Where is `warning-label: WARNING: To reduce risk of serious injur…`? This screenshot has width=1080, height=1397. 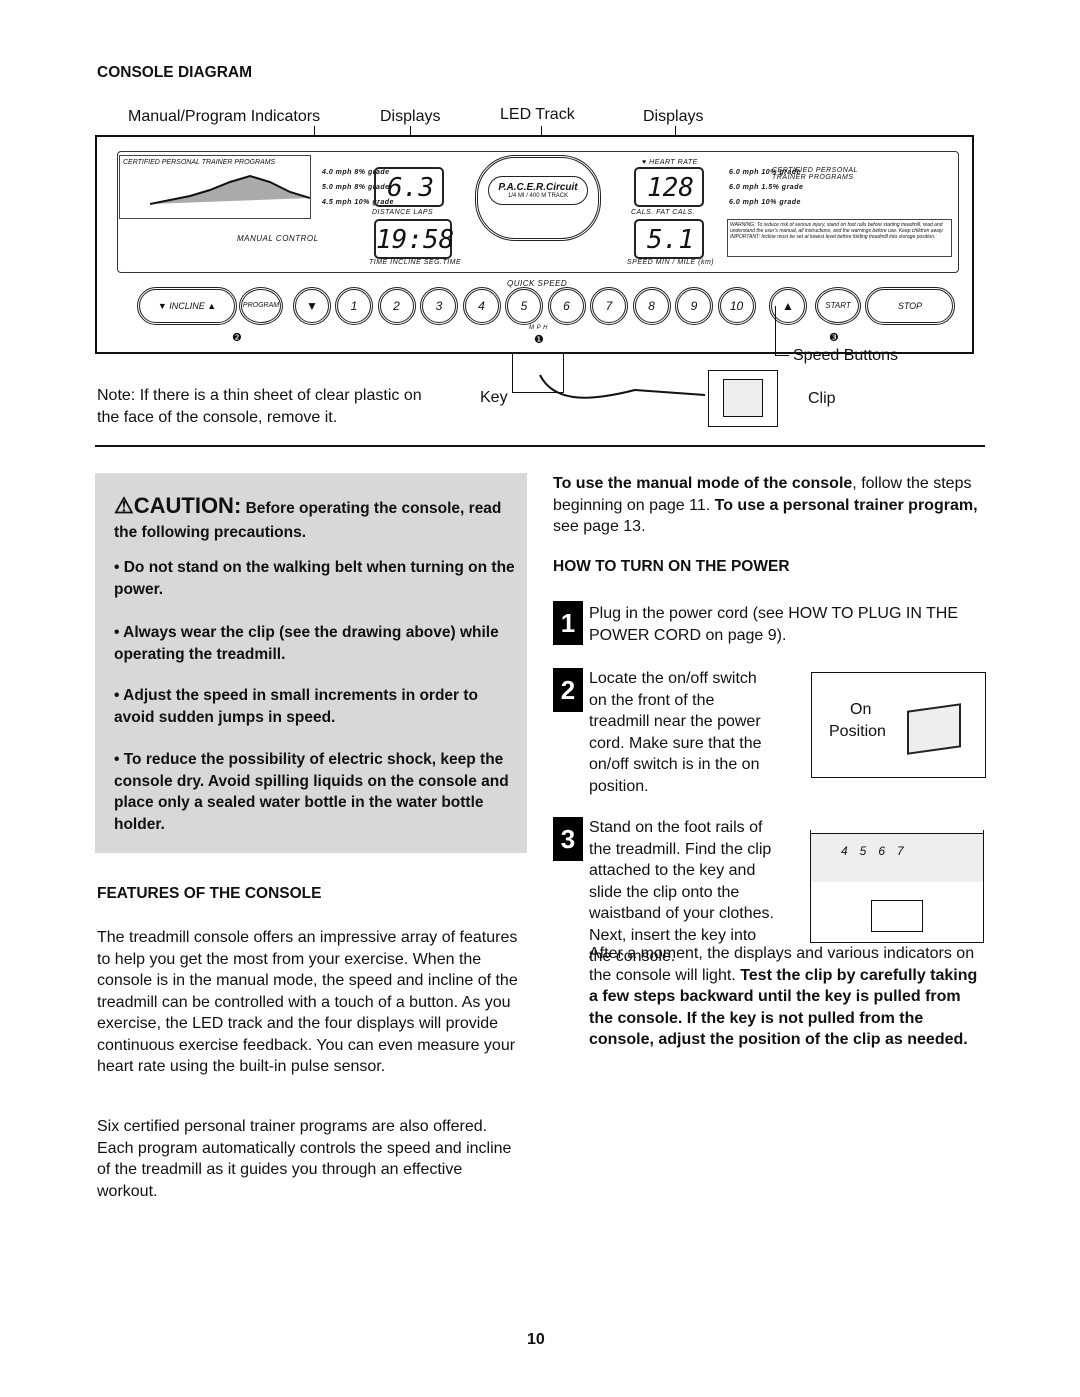 warning-label: WARNING: To reduce risk of serious injur… is located at coordinates (839, 238).